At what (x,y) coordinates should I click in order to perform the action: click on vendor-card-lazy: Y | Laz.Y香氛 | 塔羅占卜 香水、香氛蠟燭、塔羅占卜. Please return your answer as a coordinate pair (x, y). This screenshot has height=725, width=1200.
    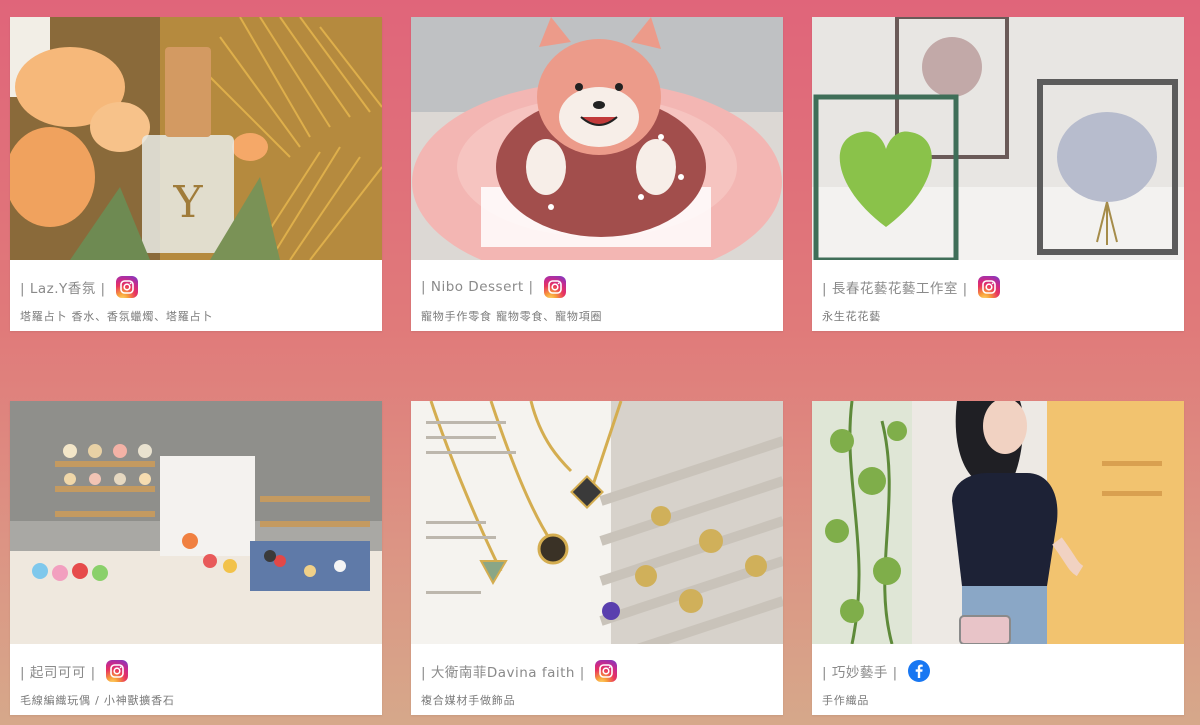
    Looking at the image, I should click on (196, 174).